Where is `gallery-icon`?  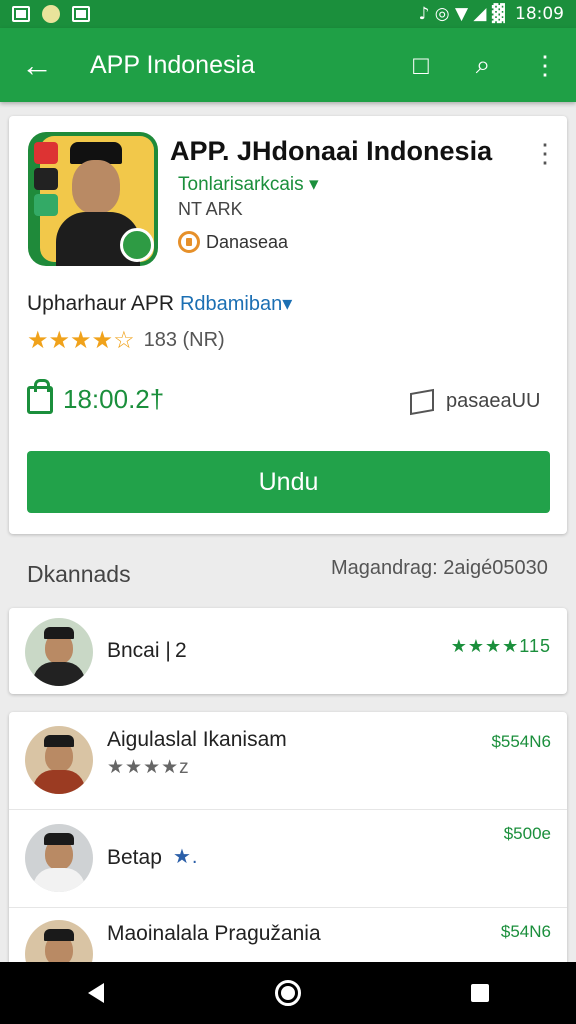
gallery-icon is located at coordinates (21, 14).